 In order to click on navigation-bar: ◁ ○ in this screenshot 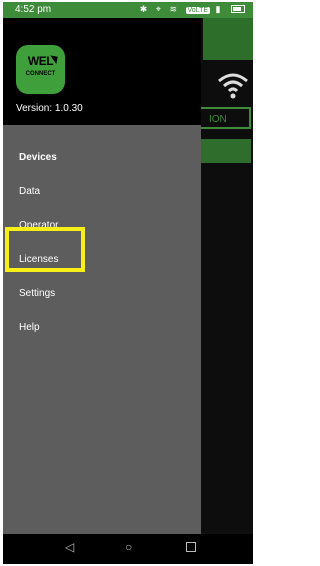, I will do `click(128, 549)`.